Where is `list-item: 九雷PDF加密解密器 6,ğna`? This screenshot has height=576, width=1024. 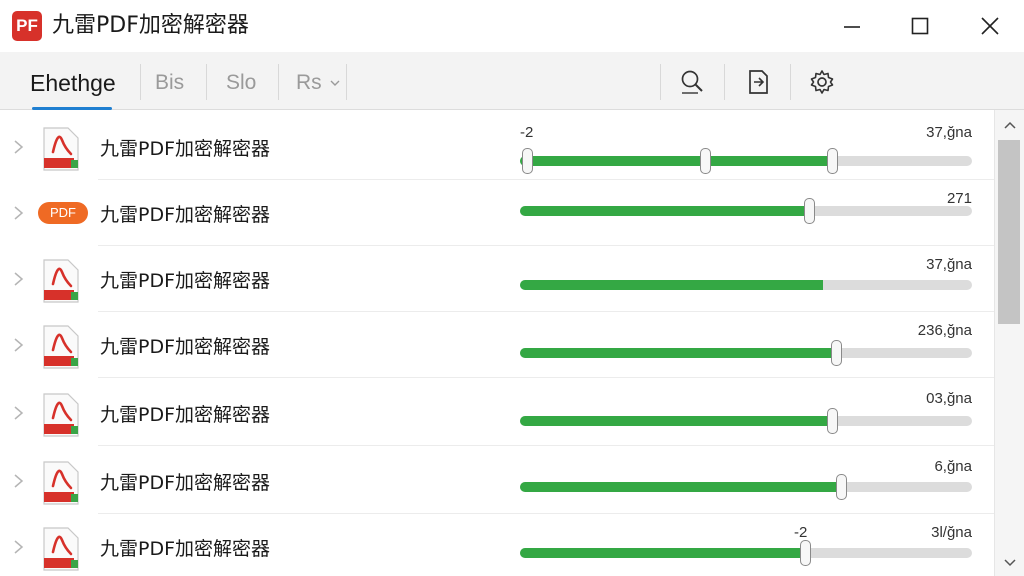 list-item: 九雷PDF加密解密器 6,ğna is located at coordinates (497, 481).